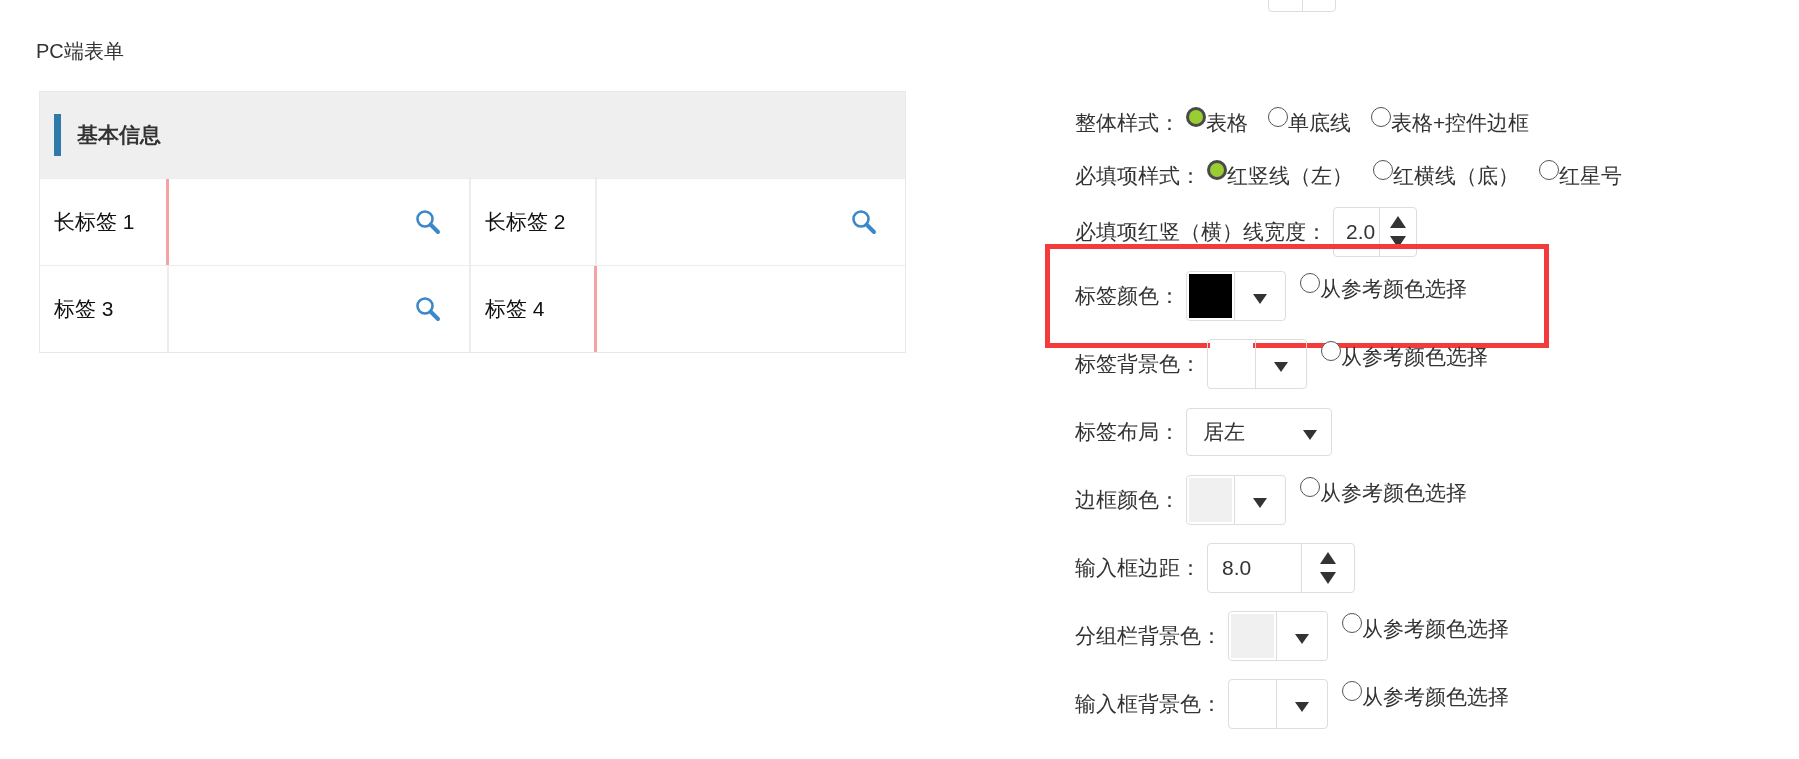 The width and height of the screenshot is (1799, 759). What do you see at coordinates (1127, 296) in the screenshot?
I see `setting-label: 标签颜色：` at bounding box center [1127, 296].